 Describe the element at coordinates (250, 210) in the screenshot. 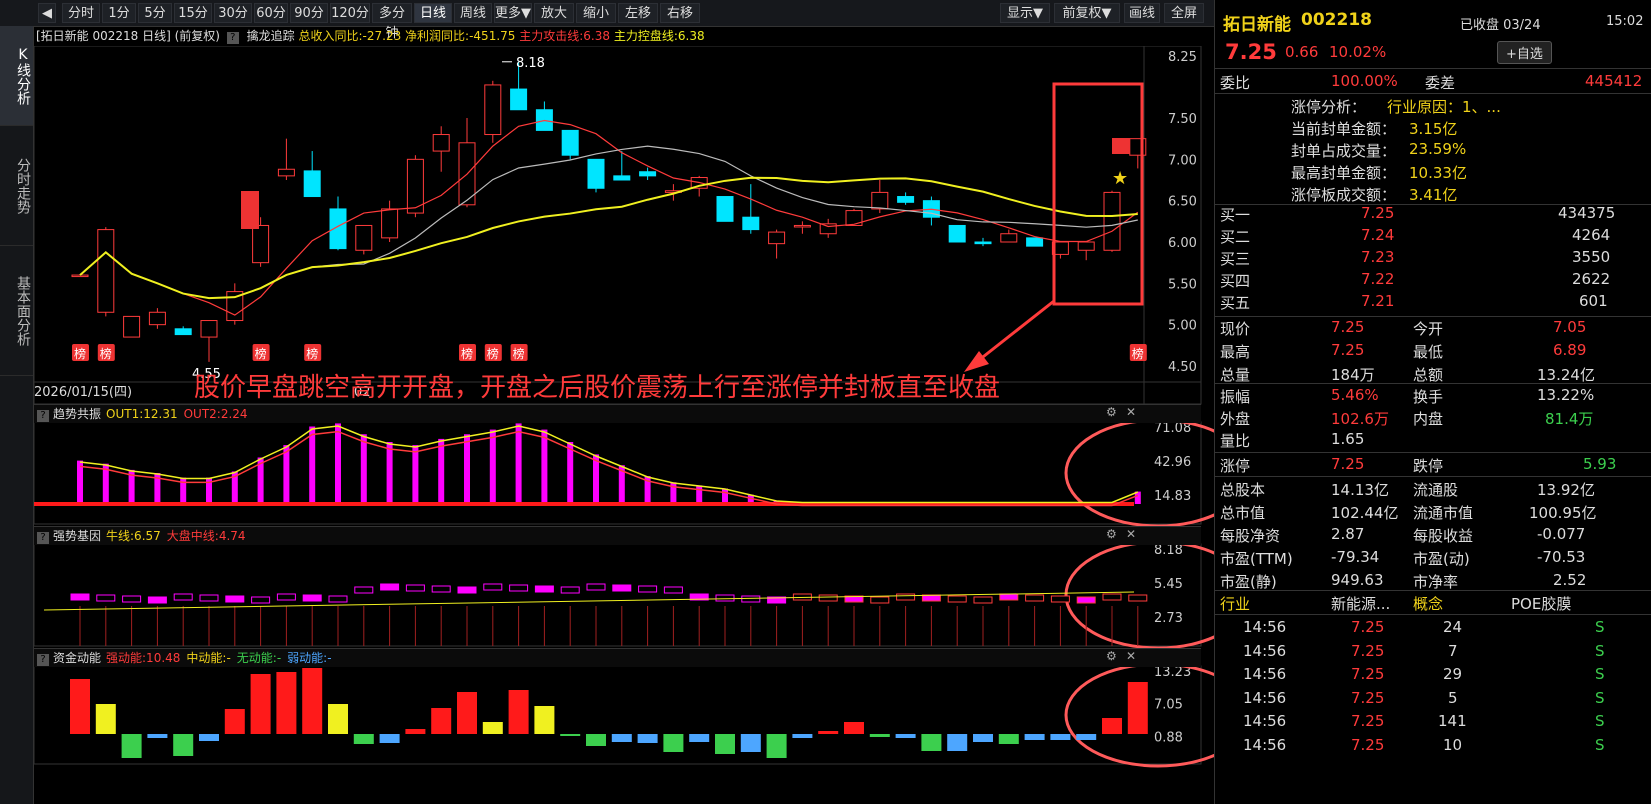

I see `limit-up-marker` at that location.